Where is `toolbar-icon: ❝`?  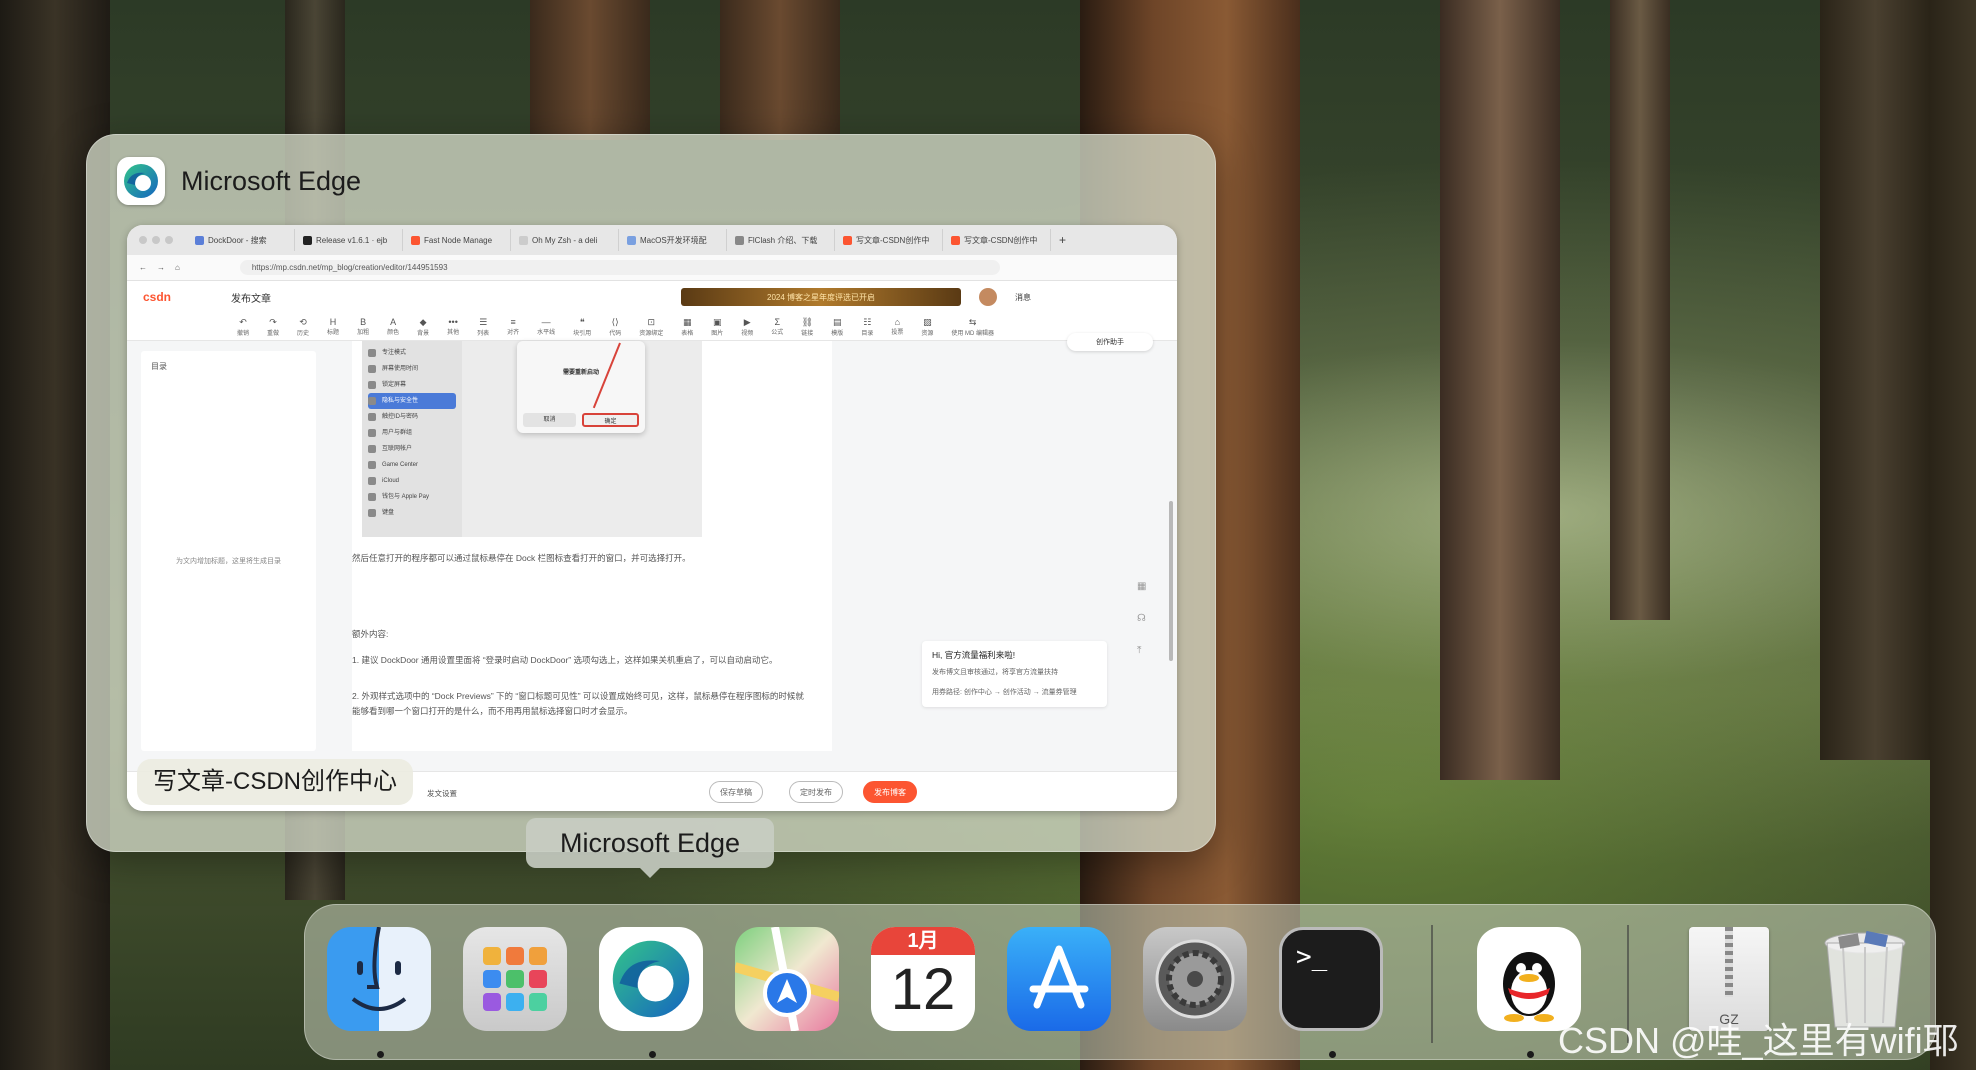
toolbar-icon: ❝ is located at coordinates (582, 321).